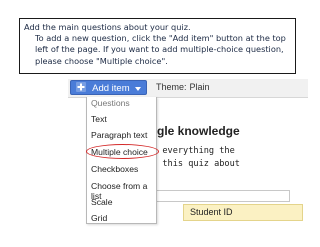 The height and width of the screenshot is (247, 320). Describe the element at coordinates (110, 103) in the screenshot. I see `menu-heading: Questions` at that location.